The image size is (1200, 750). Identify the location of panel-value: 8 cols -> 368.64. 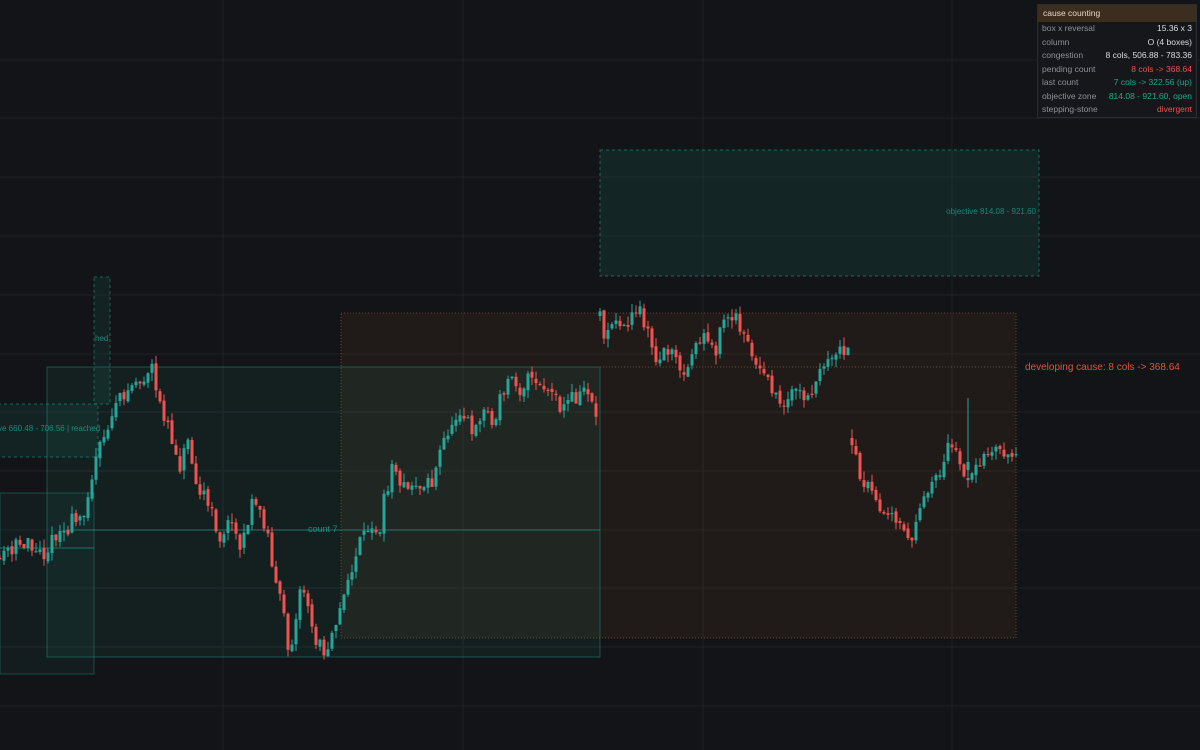
(1161, 68).